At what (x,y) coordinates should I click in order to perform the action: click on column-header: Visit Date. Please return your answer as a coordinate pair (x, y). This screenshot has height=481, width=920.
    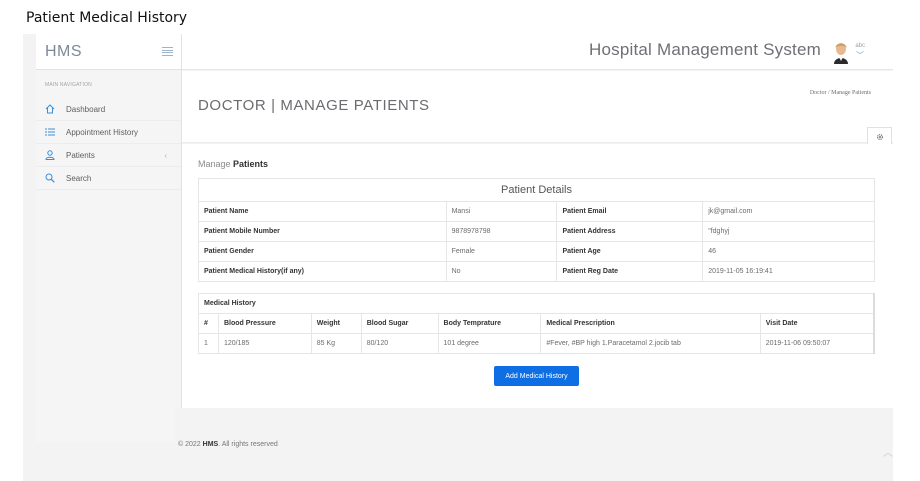
    Looking at the image, I should click on (817, 323).